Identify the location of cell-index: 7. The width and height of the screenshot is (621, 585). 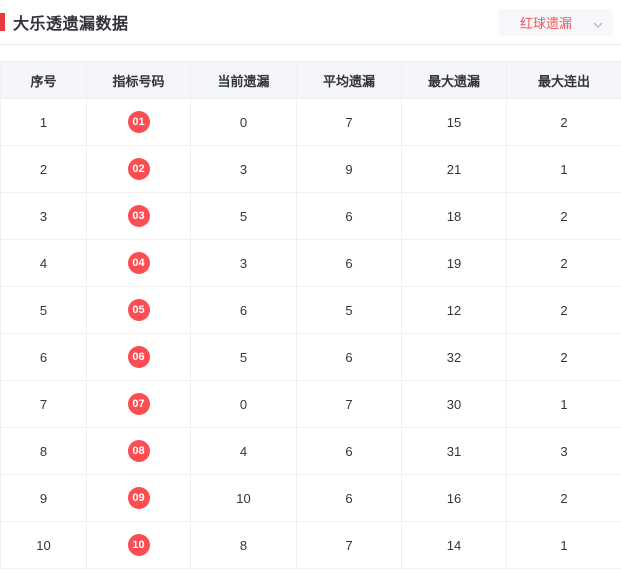
(43, 404).